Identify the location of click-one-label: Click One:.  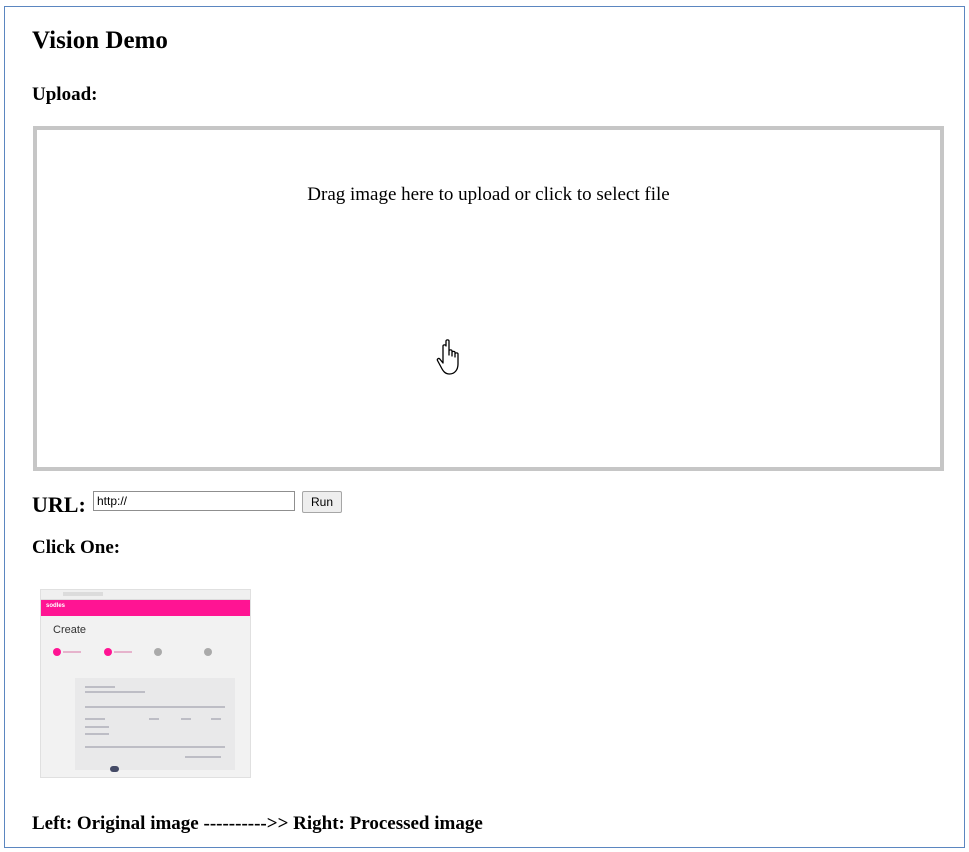
(76, 547).